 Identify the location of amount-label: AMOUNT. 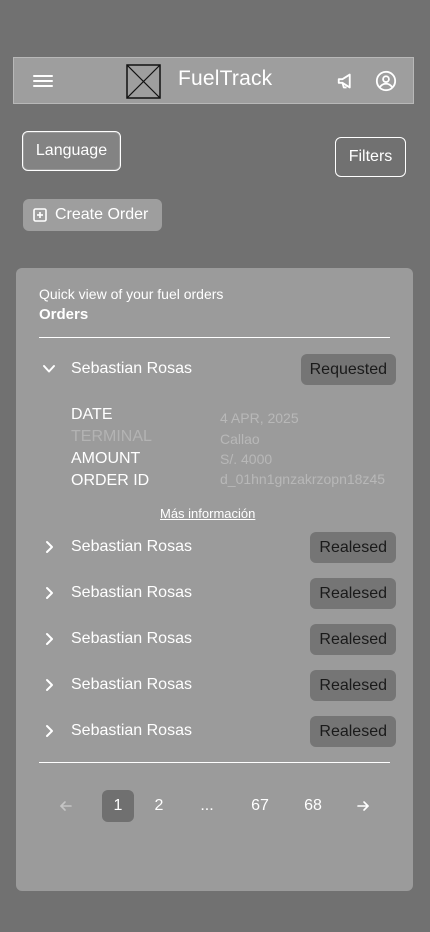
(106, 458).